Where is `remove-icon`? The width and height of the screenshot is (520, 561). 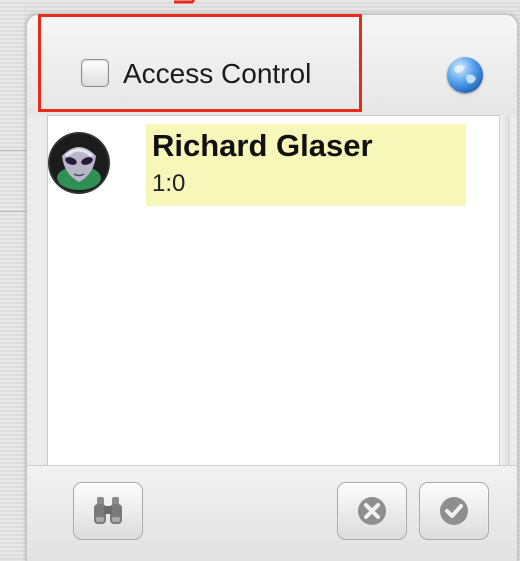 remove-icon is located at coordinates (372, 511).